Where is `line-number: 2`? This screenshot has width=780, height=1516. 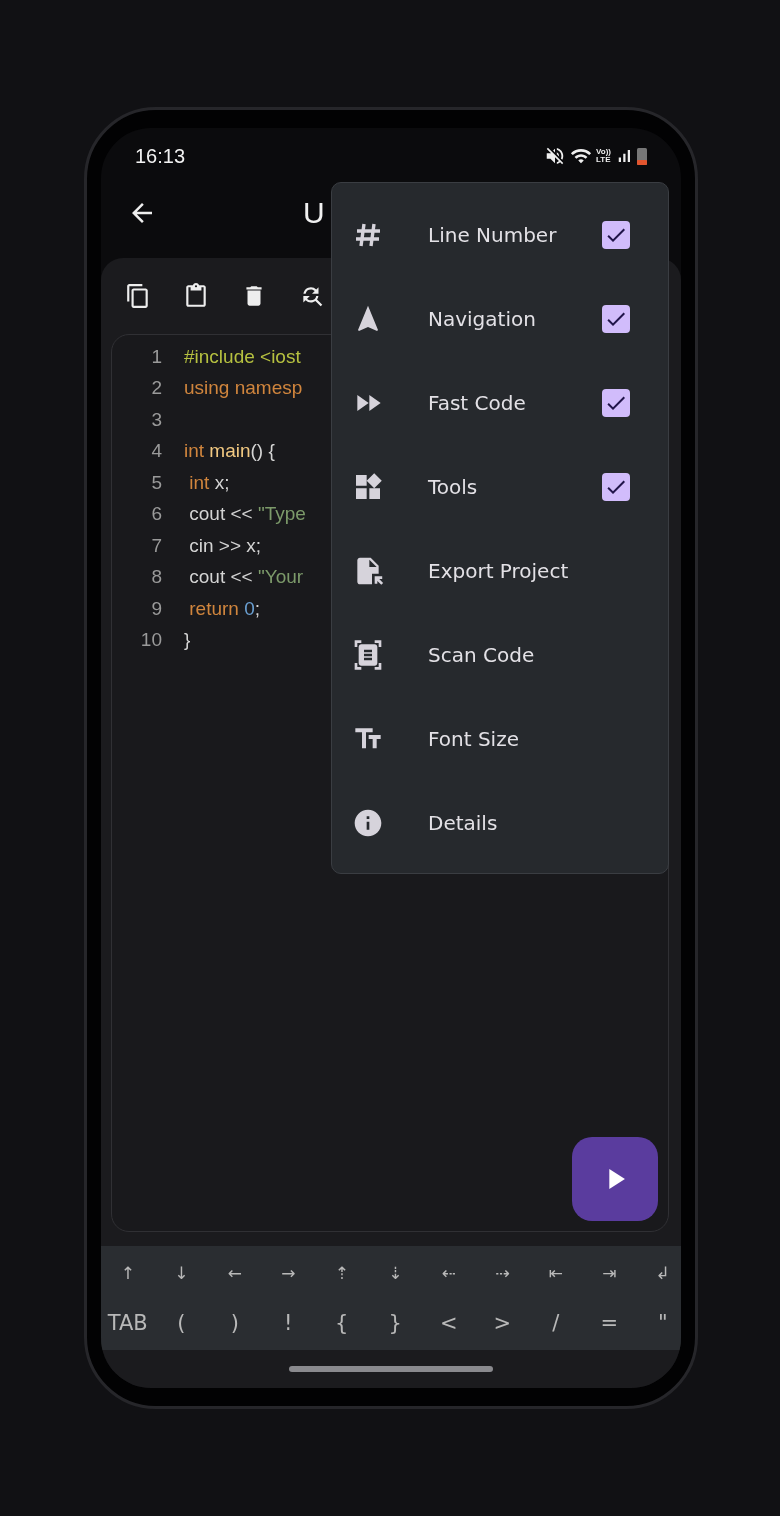 line-number: 2 is located at coordinates (156, 388).